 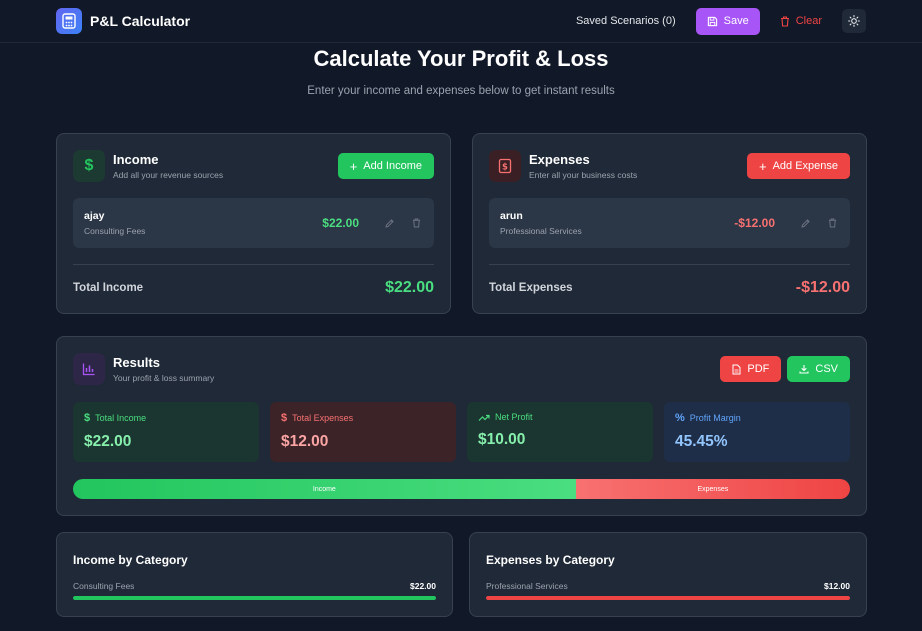 What do you see at coordinates (168, 175) in the screenshot?
I see `income-subtitle: Add all your revenue sources` at bounding box center [168, 175].